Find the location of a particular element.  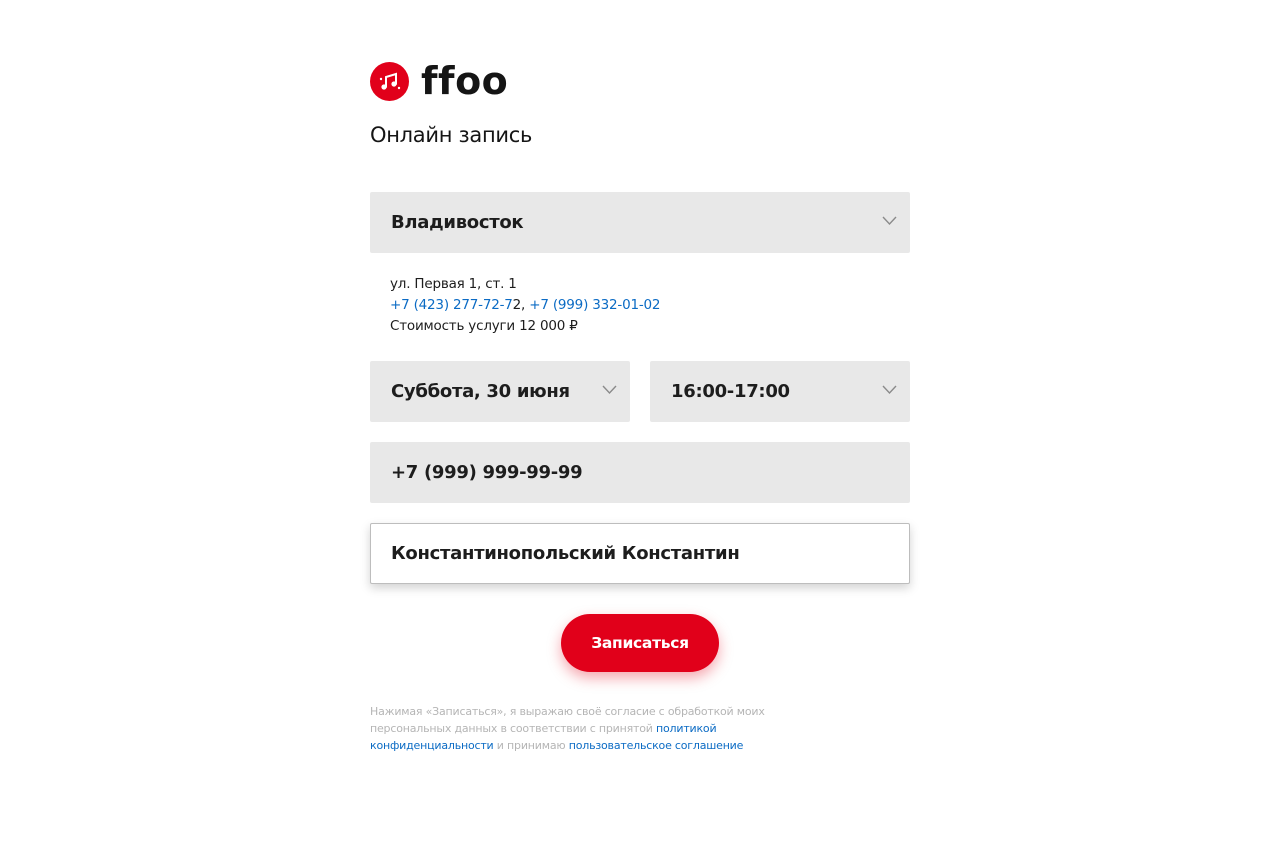

phone-line: +7 (423) 277-72-72, +7 (999) 332-01-02 is located at coordinates (525, 305).